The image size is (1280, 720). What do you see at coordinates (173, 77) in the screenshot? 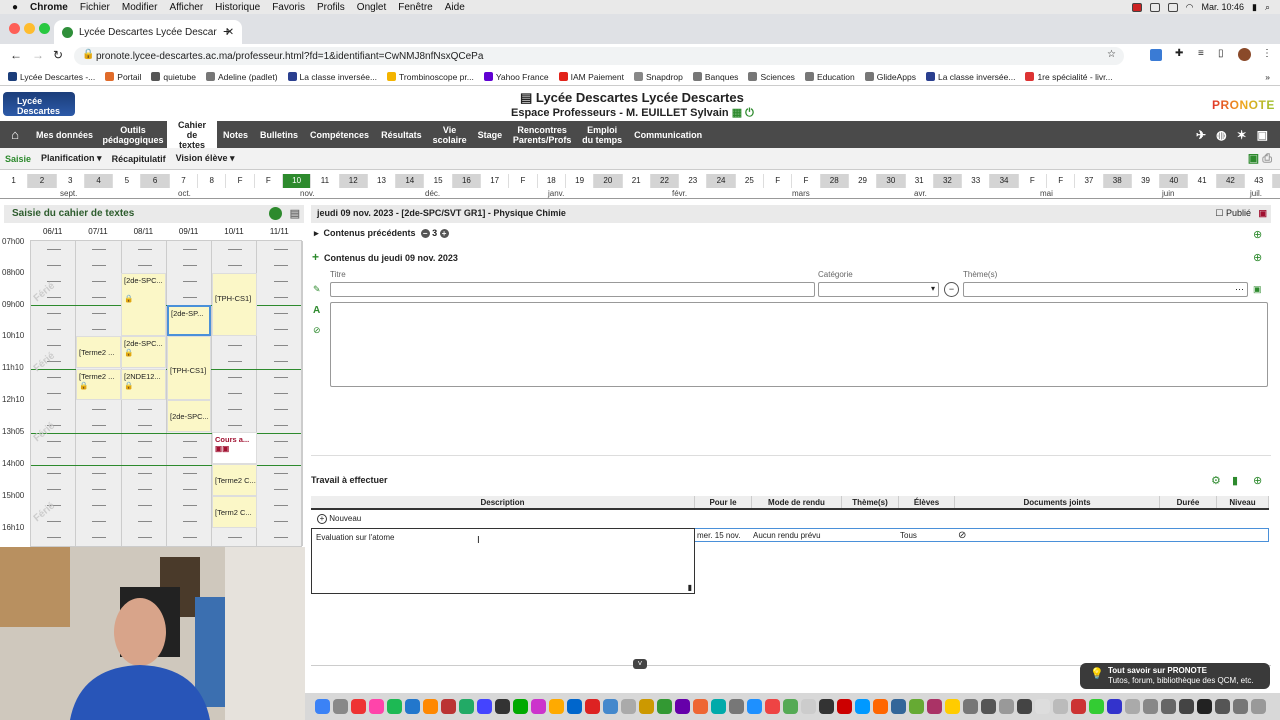
I see `bookmark: quietube` at bounding box center [173, 77].